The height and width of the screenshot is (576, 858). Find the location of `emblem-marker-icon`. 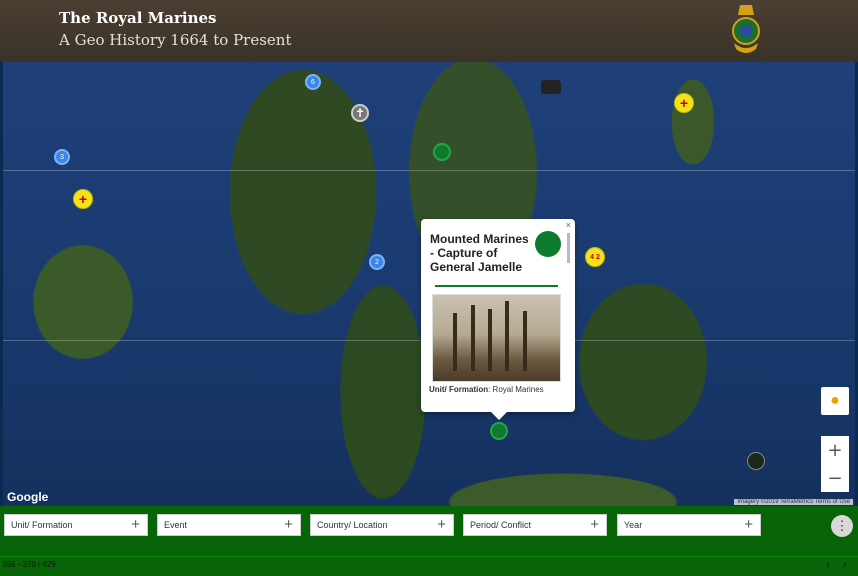

emblem-marker-icon is located at coordinates (756, 461).